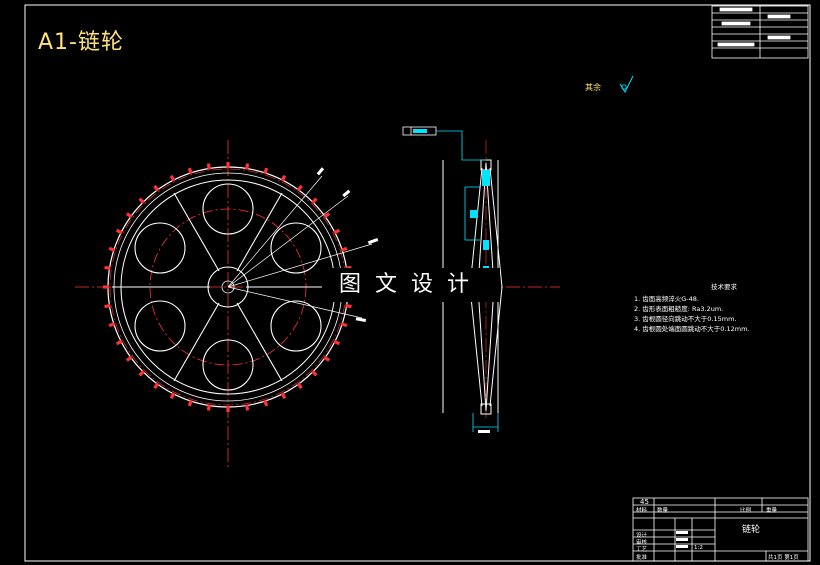 The height and width of the screenshot is (565, 820). I want to click on runout-tolerance-frame, so click(444, 143).